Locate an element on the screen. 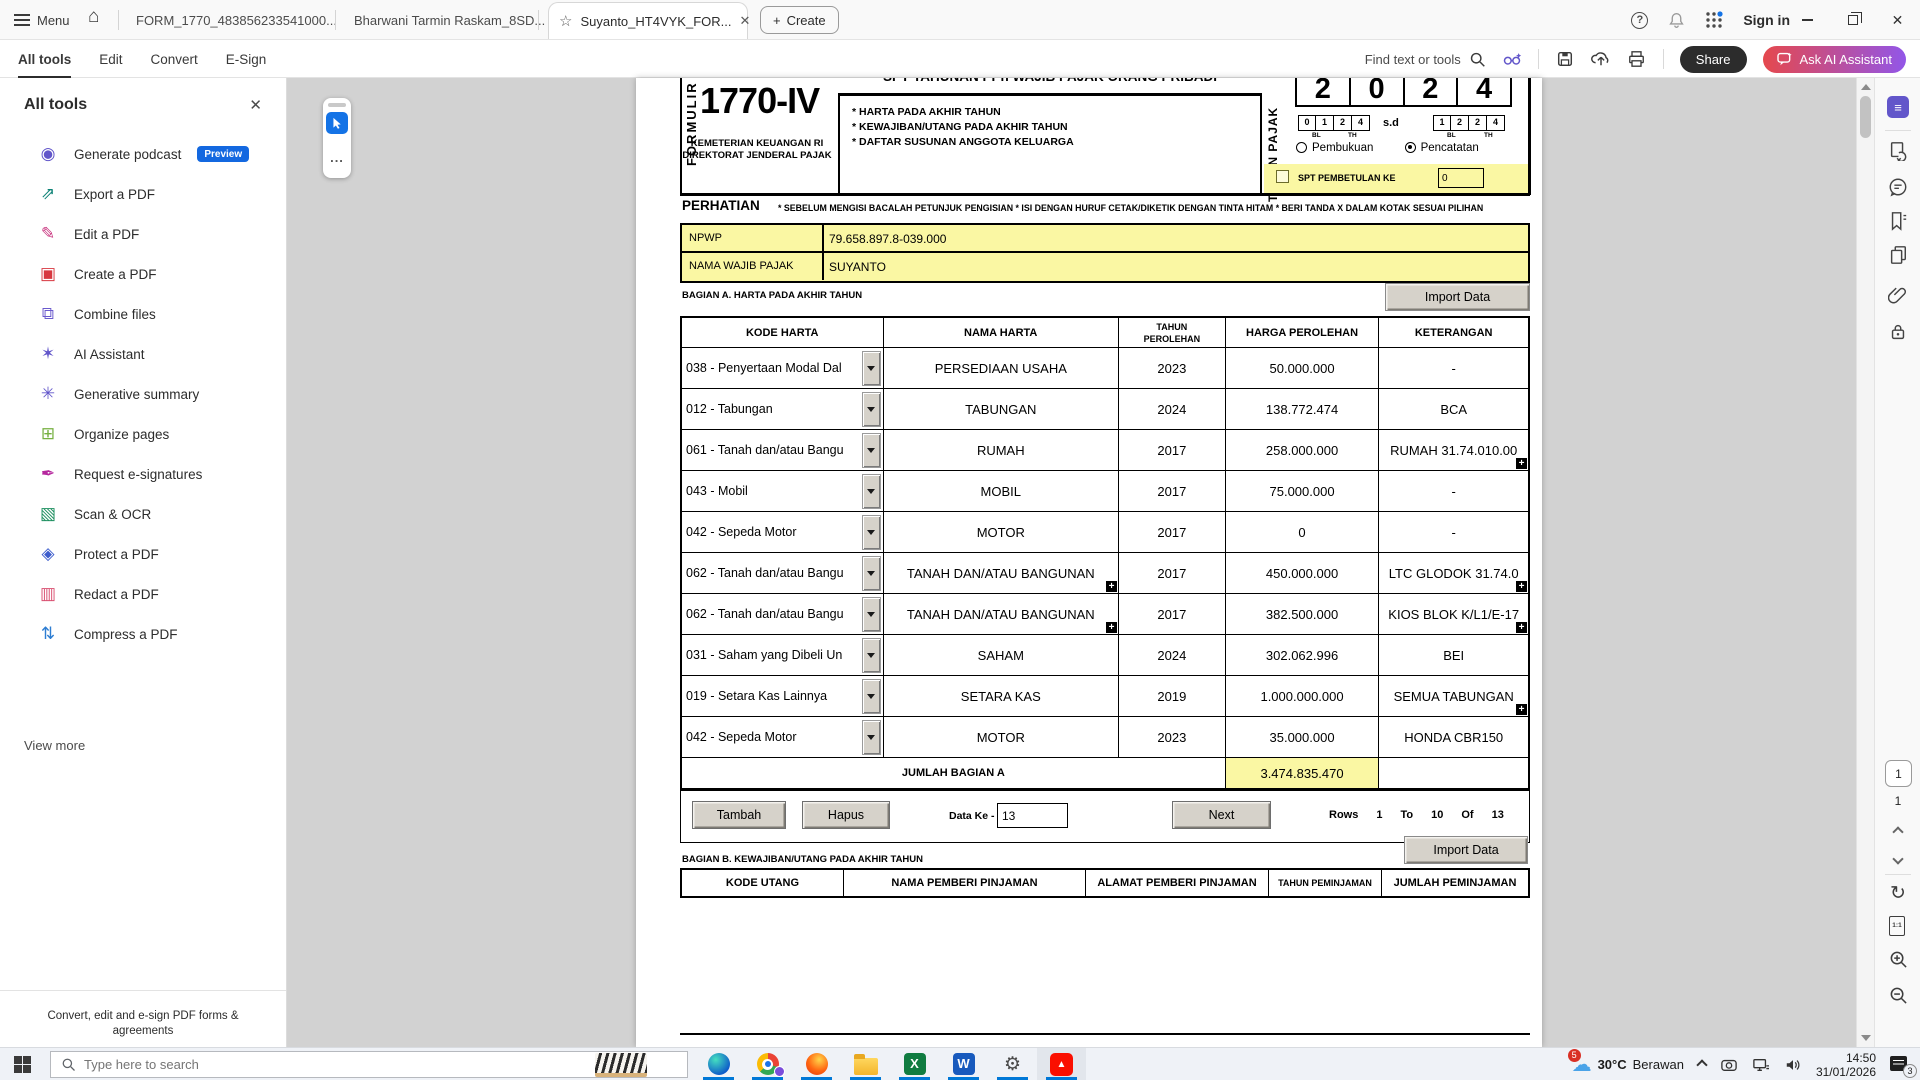 The width and height of the screenshot is (1920, 1080). tab-suyanto-active: ☆ Suyanto_HT4VYK_FOR... ✕ is located at coordinates (649, 20).